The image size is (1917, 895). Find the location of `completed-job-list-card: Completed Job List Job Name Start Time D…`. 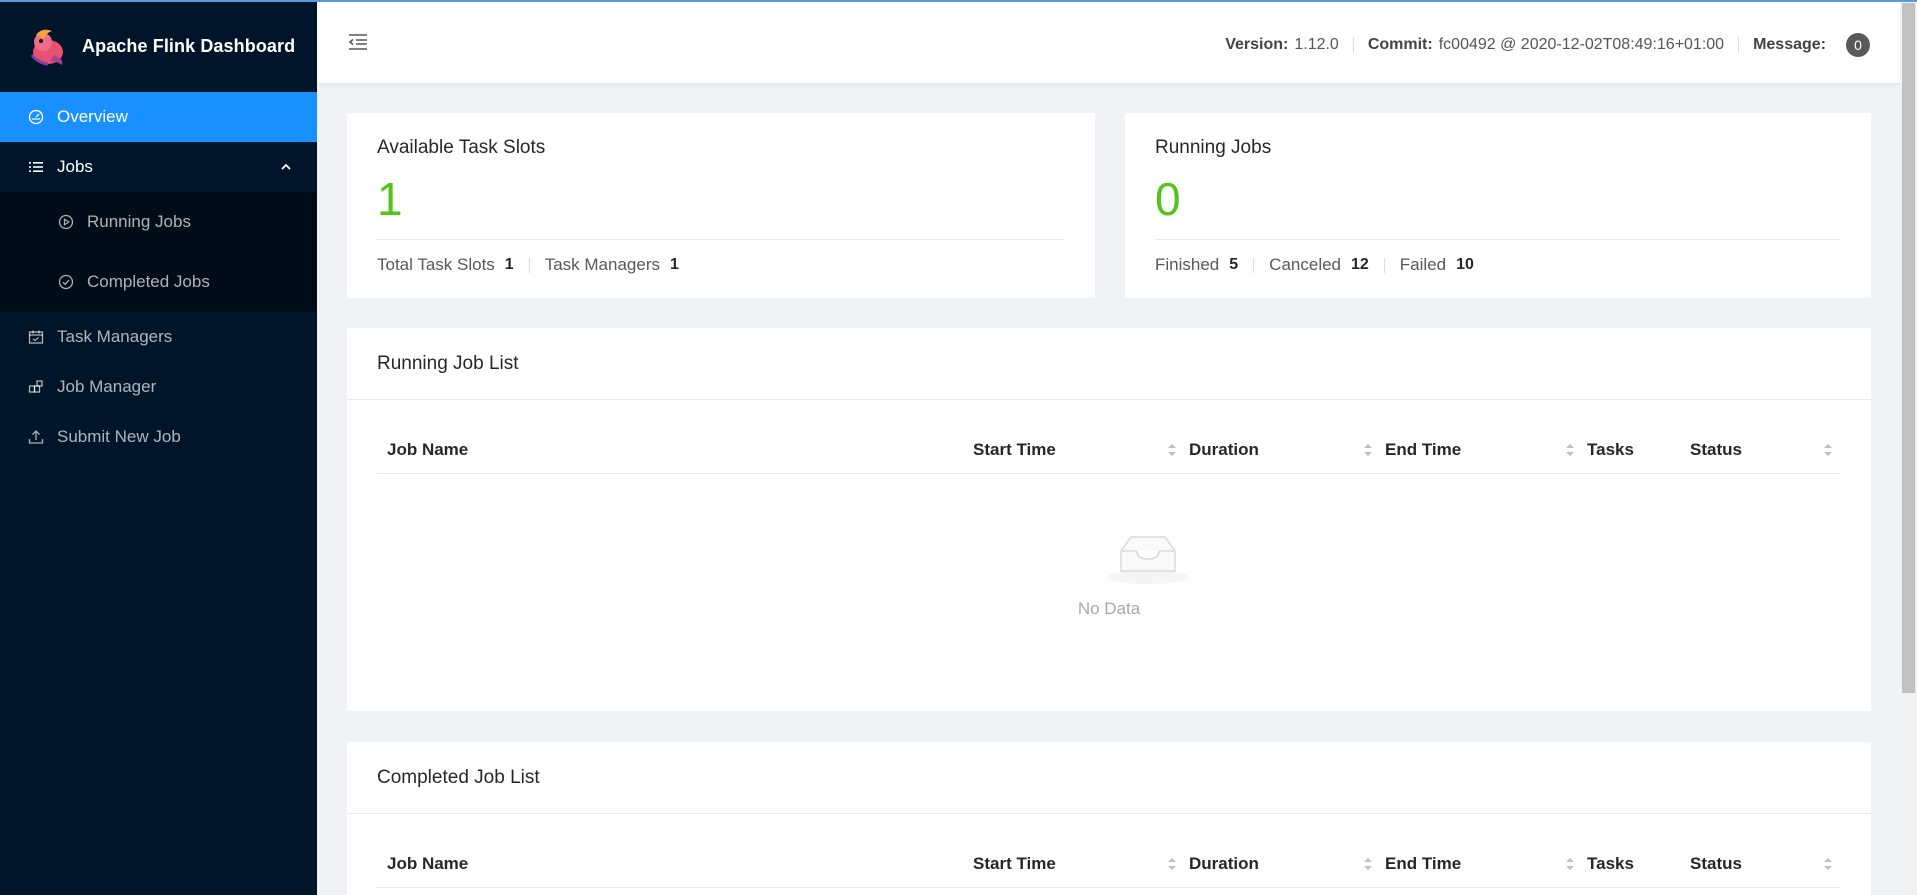

completed-job-list-card: Completed Job List Job Name Start Time D… is located at coordinates (1109, 818).